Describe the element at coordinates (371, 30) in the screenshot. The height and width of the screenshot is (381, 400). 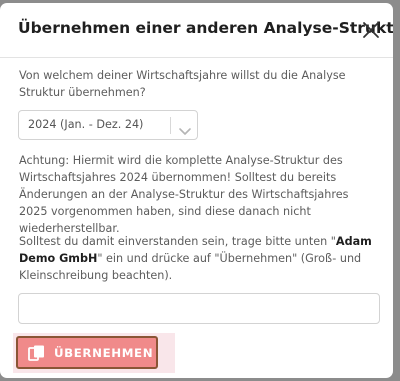
I see `close-icon` at that location.